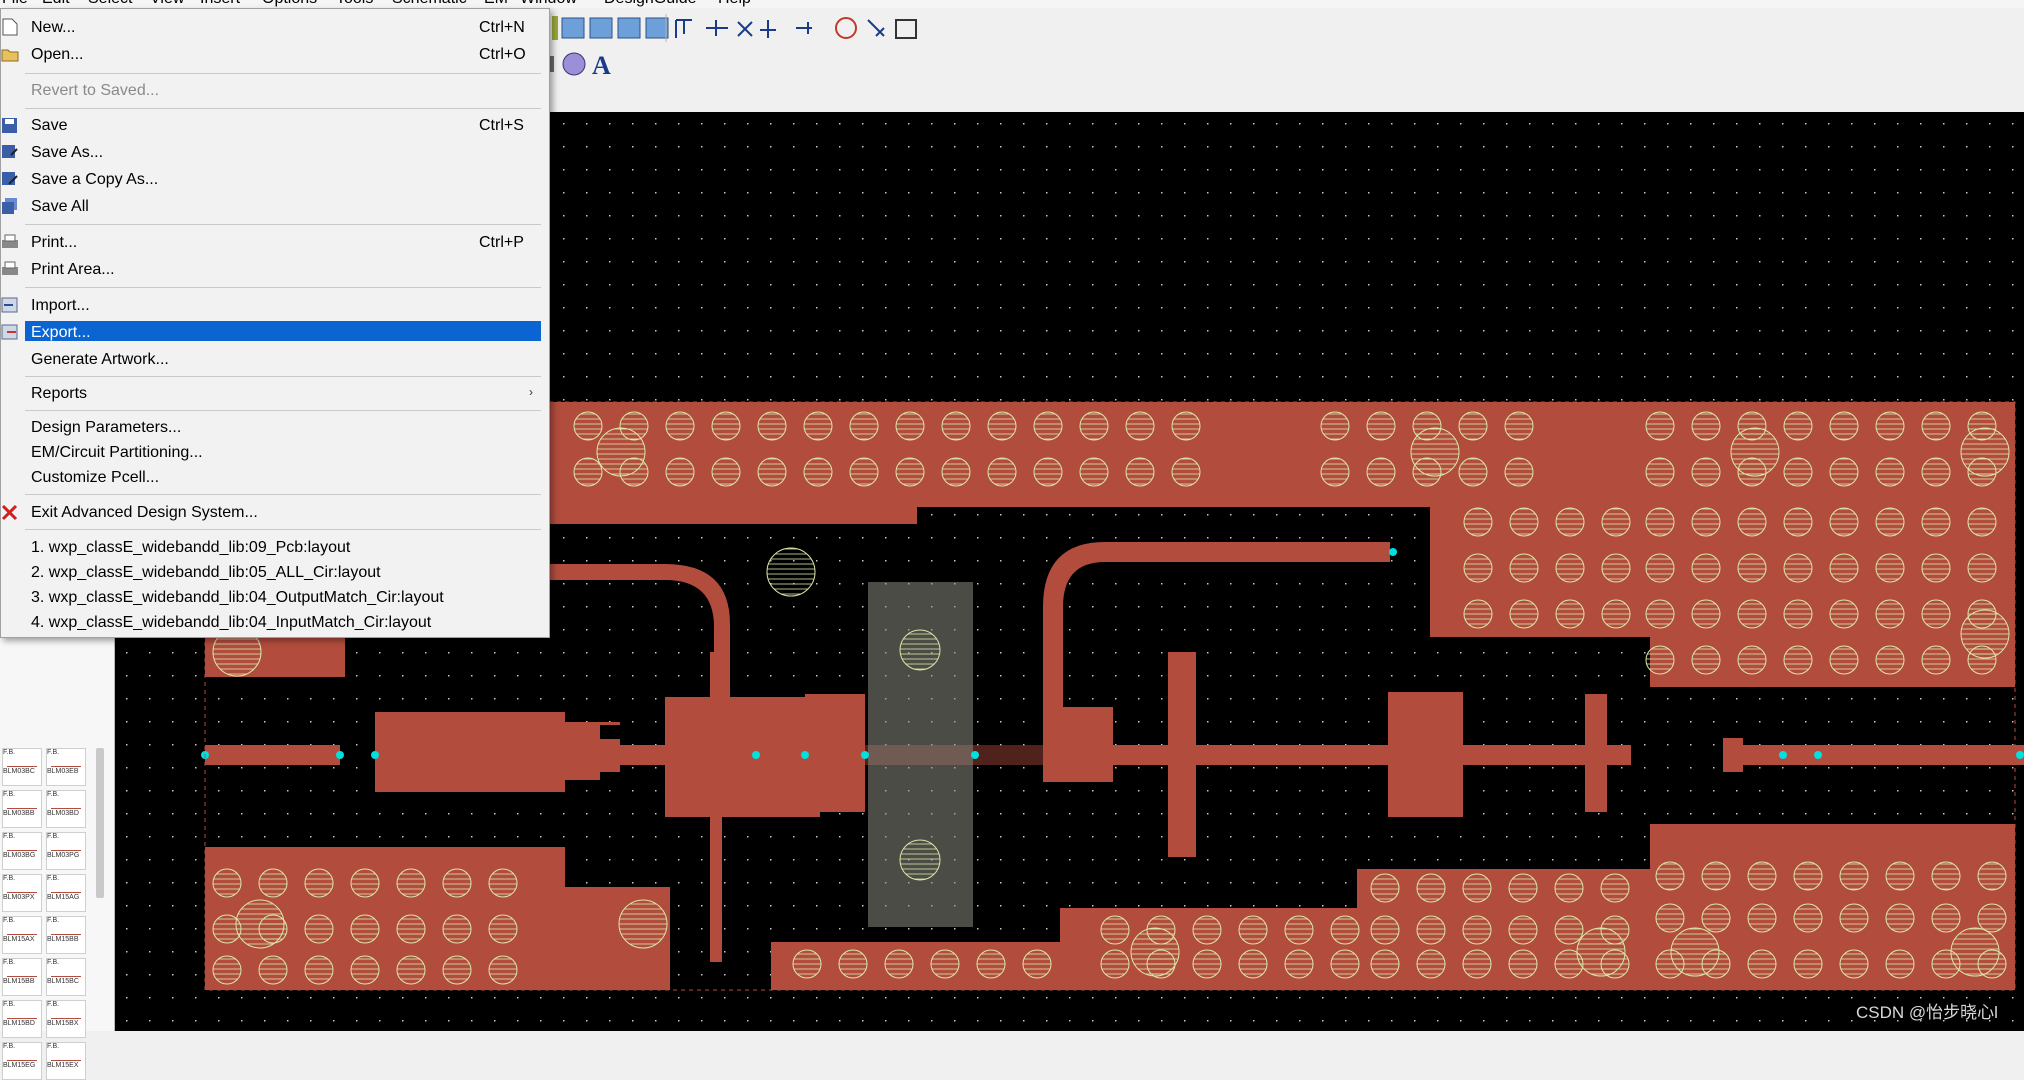 Image resolution: width=2024 pixels, height=1080 pixels. I want to click on library-item: F.B. BLM03PG, so click(66, 851).